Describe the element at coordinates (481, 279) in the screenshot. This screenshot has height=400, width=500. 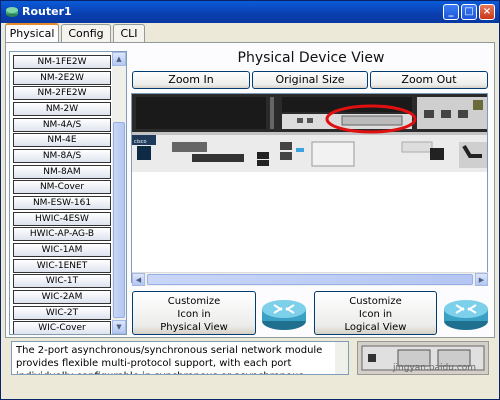
I see `scroll-right-icon: ▶` at that location.